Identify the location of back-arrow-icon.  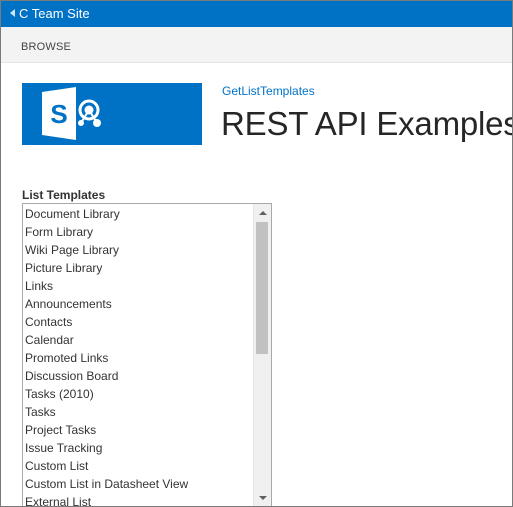
(12, 13).